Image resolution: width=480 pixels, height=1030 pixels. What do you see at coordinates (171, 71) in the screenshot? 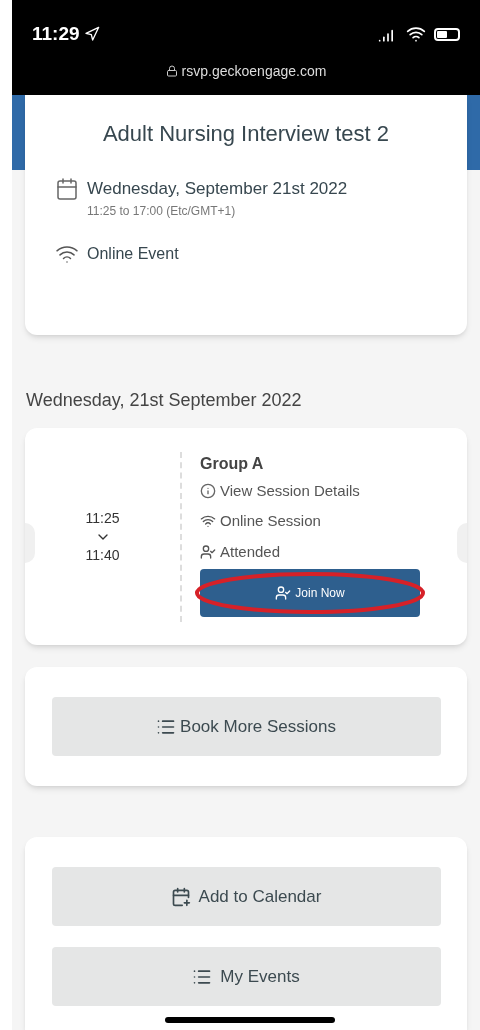
I see `lock-icon` at bounding box center [171, 71].